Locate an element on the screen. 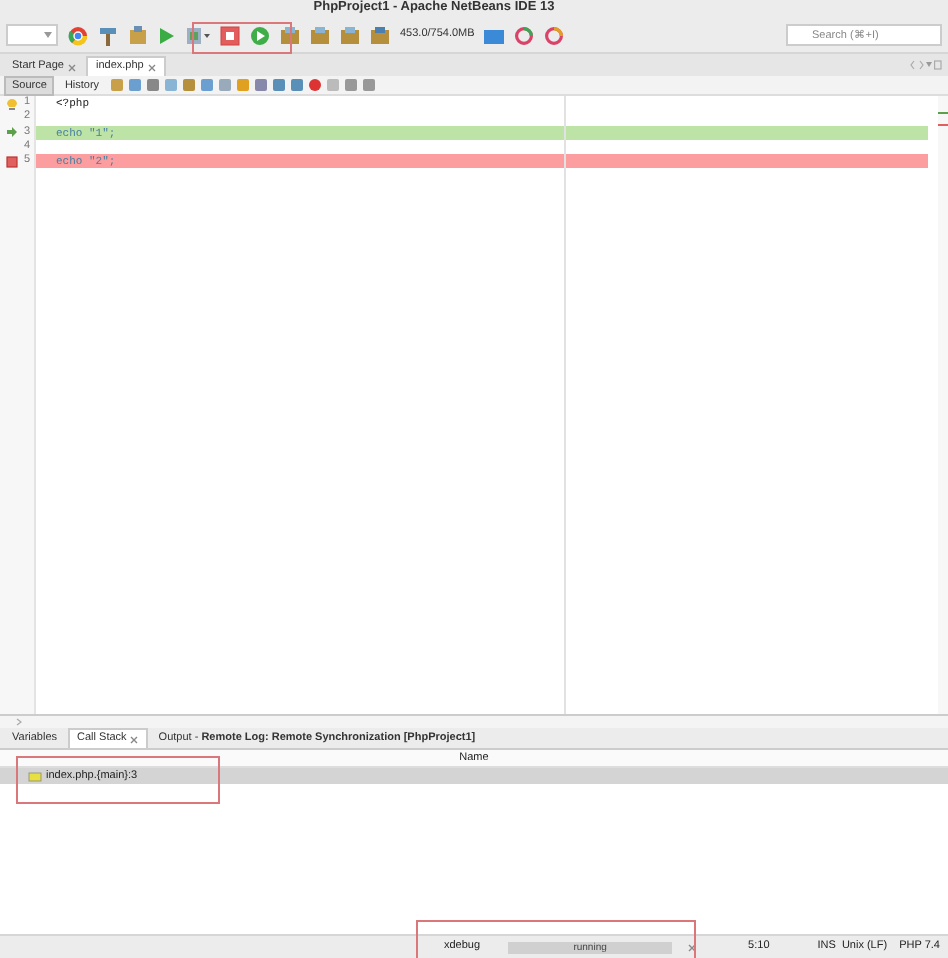 The image size is (948, 958). hammer-icon is located at coordinates (108, 35).